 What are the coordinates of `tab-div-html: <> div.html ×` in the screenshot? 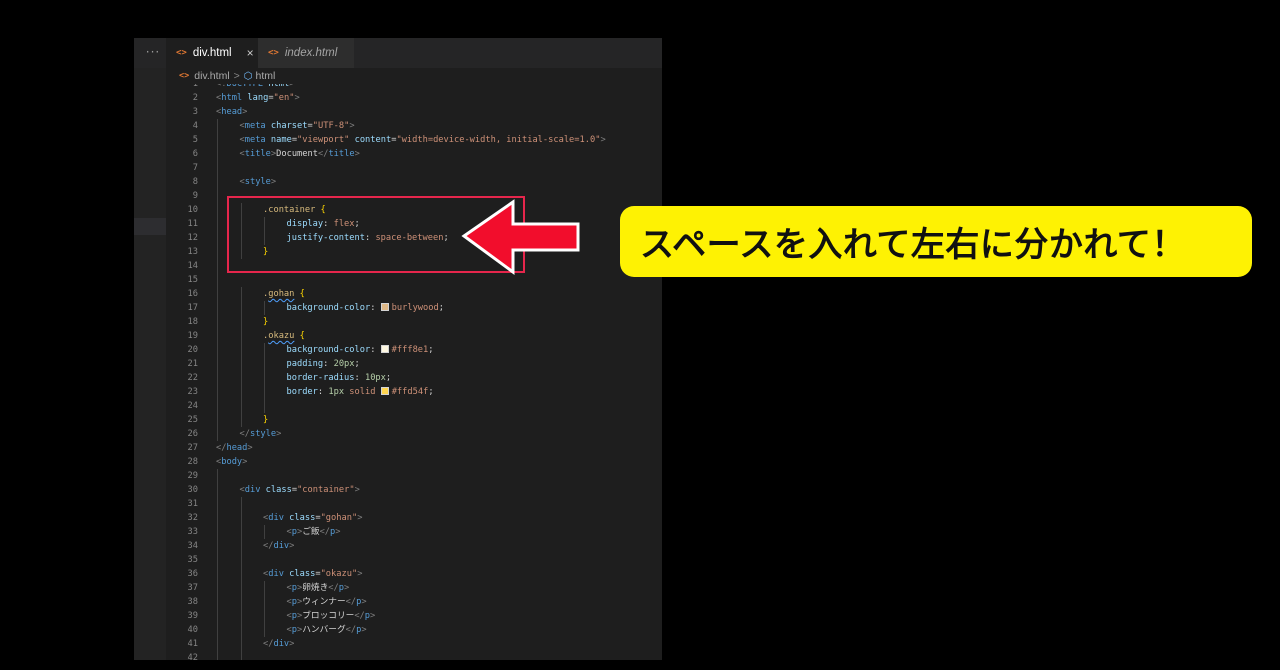 It's located at (212, 53).